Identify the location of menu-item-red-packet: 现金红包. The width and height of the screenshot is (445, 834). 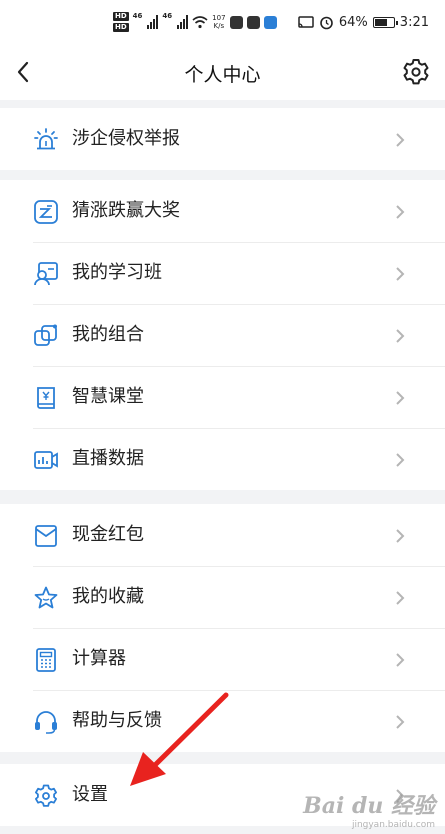
(222, 535).